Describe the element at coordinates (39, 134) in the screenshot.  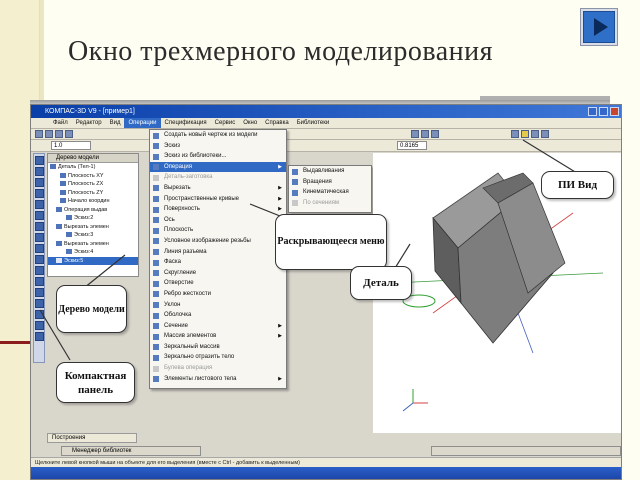
I see `new-file-icon` at that location.